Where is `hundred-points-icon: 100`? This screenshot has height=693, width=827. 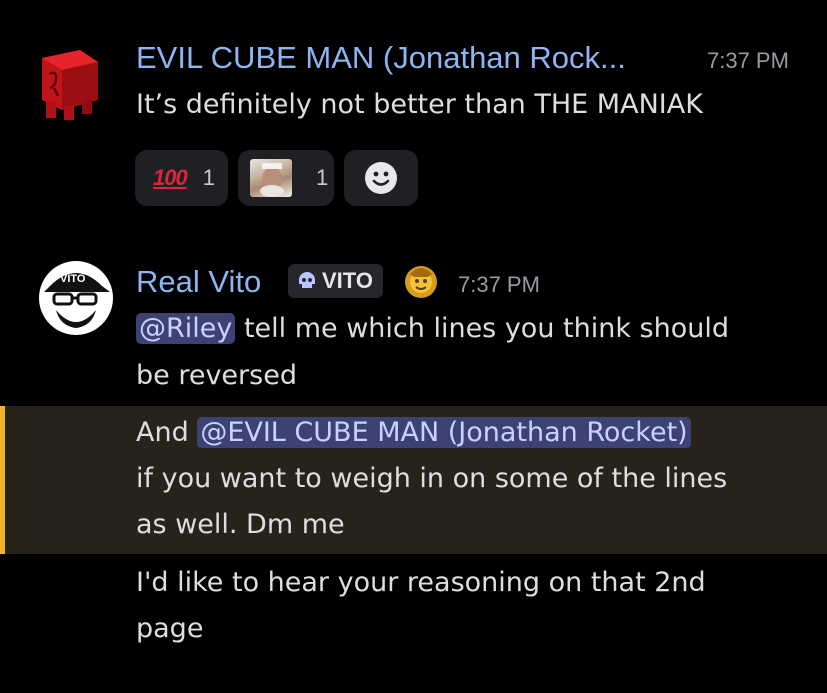
hundred-points-icon: 100 is located at coordinates (170, 177).